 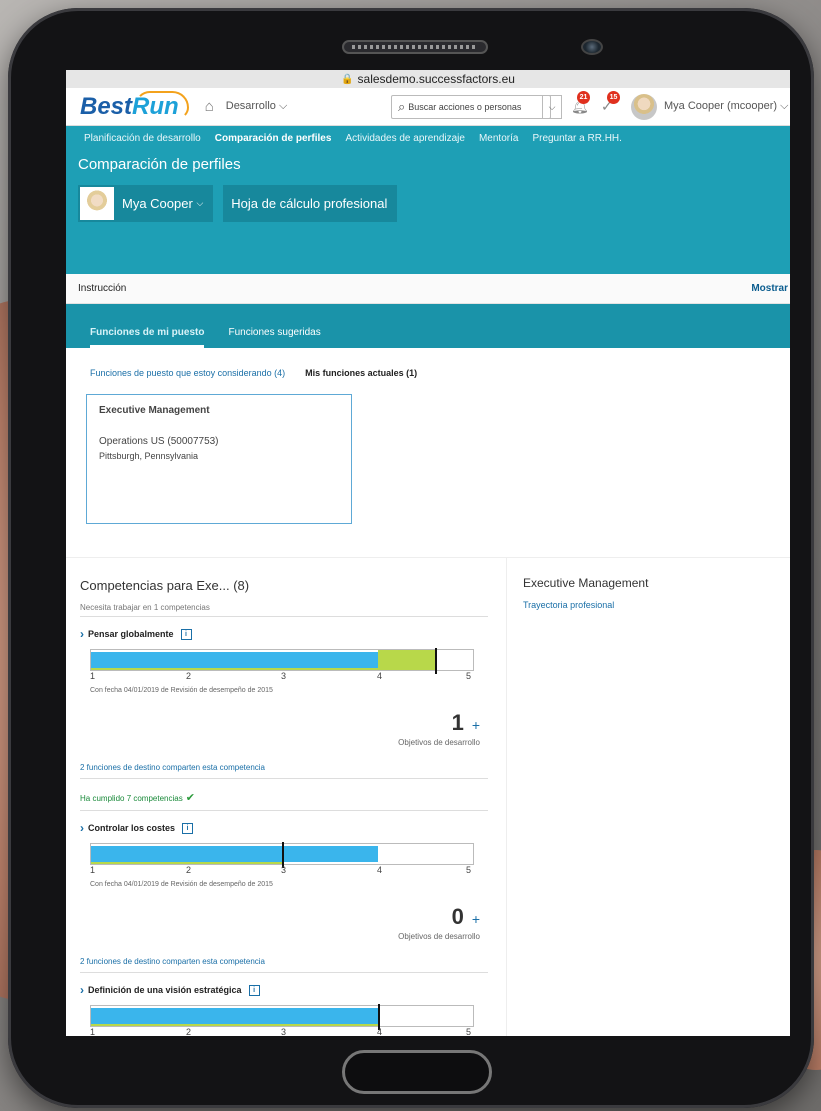 I want to click on tablet-speaker, so click(x=415, y=47).